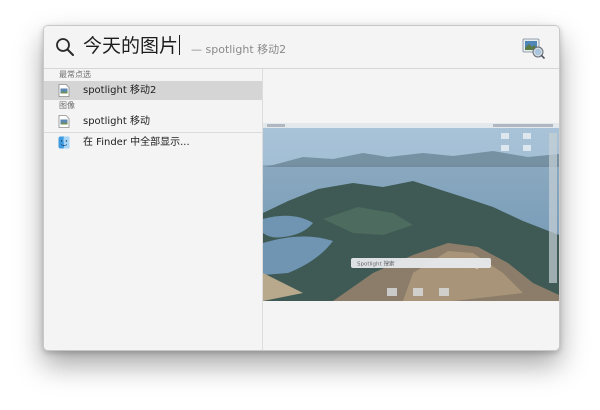  I want to click on search-query-text: 今天的图片, so click(131, 46).